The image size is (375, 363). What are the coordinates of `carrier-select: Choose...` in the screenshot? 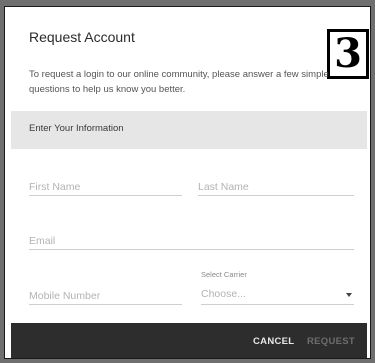 It's located at (277, 293).